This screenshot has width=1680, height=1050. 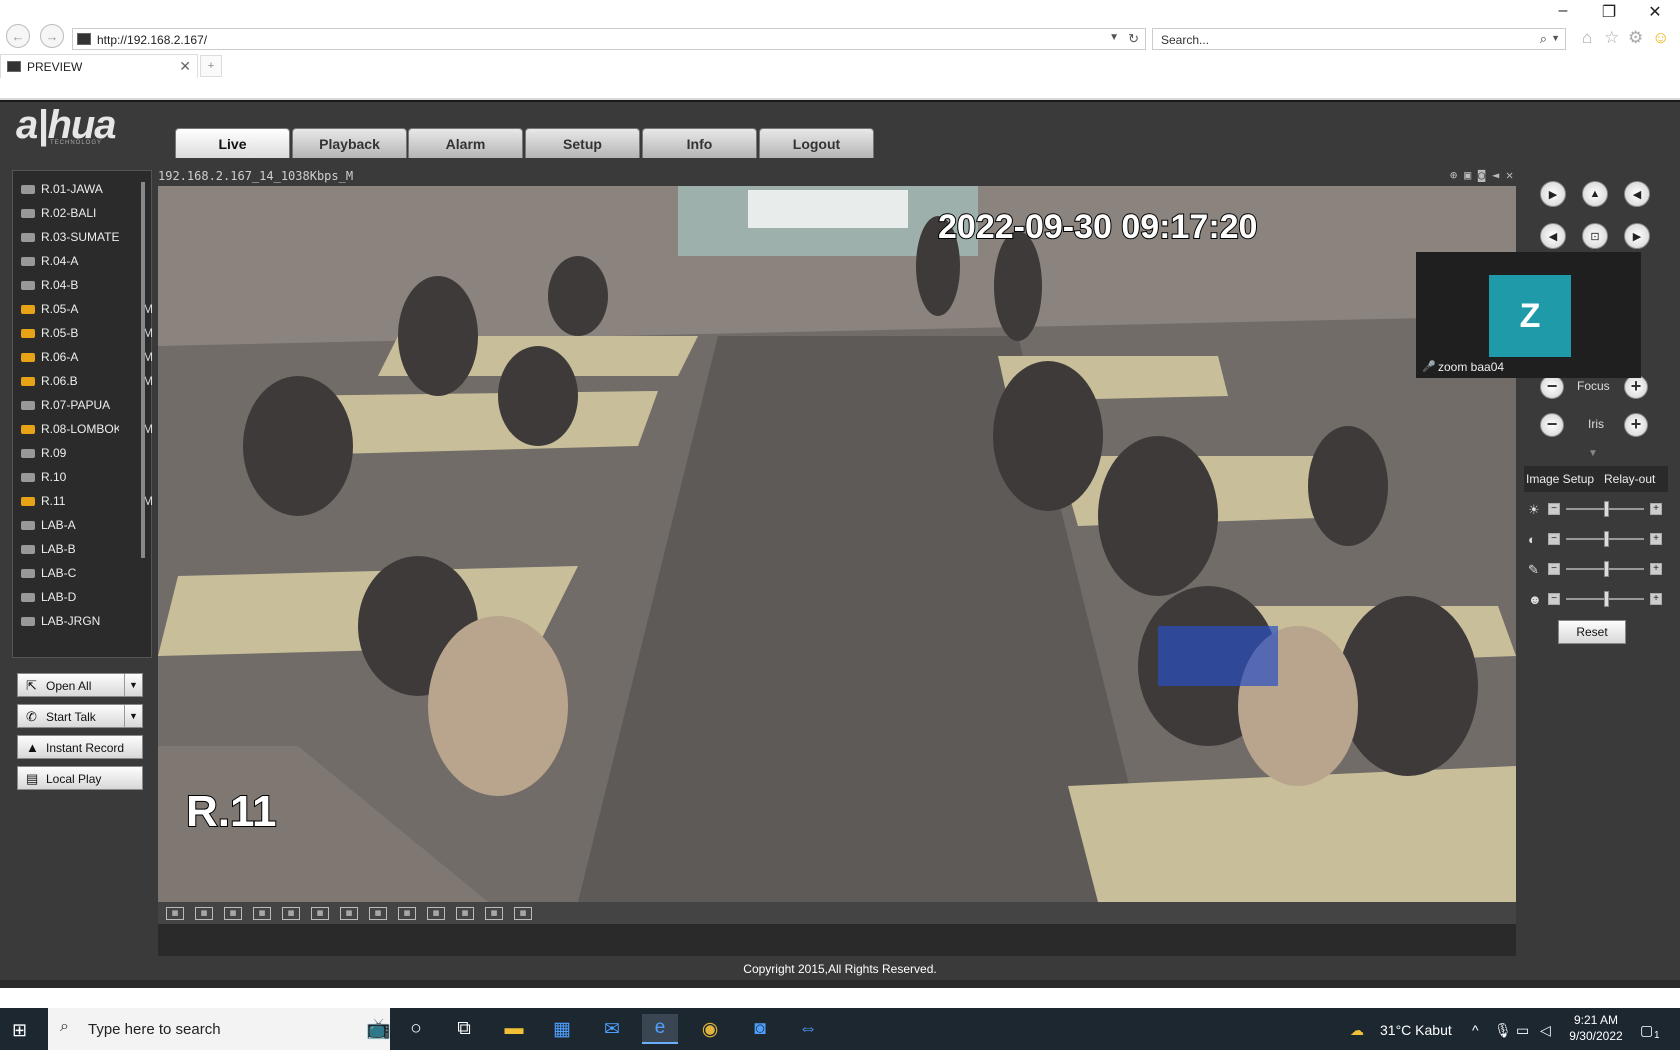 I want to click on camera-label: LAB-C, so click(x=80, y=573).